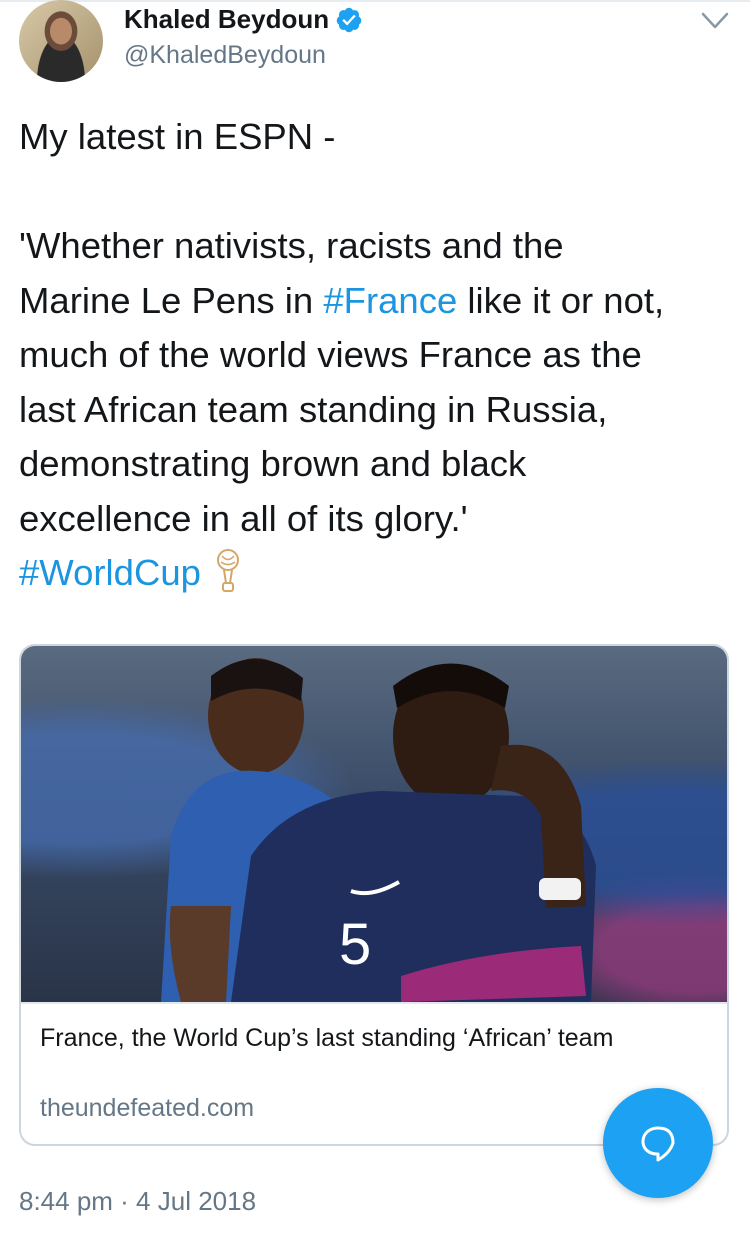  Describe the element at coordinates (376, 573) in the screenshot. I see `tweet-line: #WorldCup` at that location.